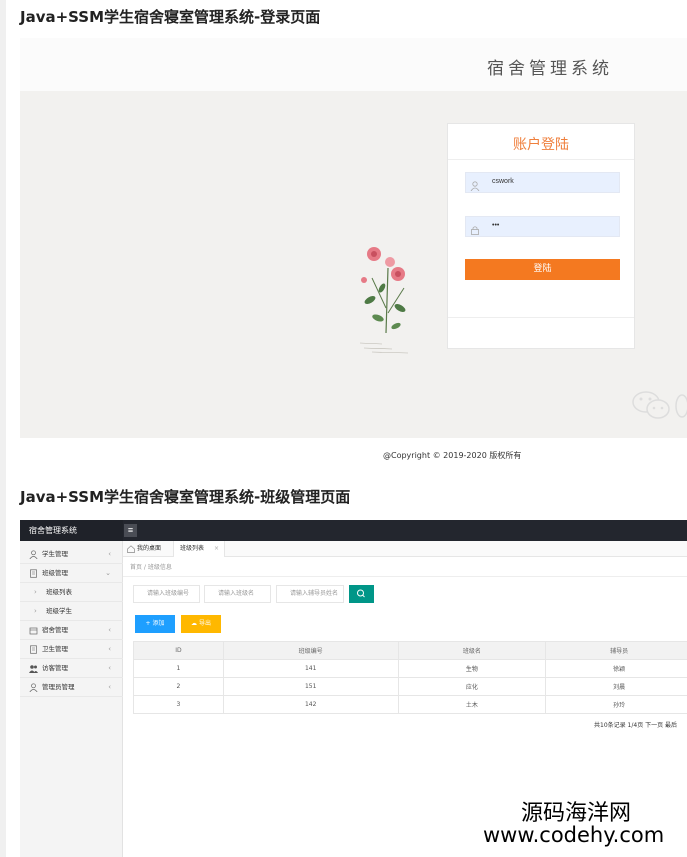 This screenshot has height=857, width=687. I want to click on export-button: ☁ 导出, so click(201, 624).